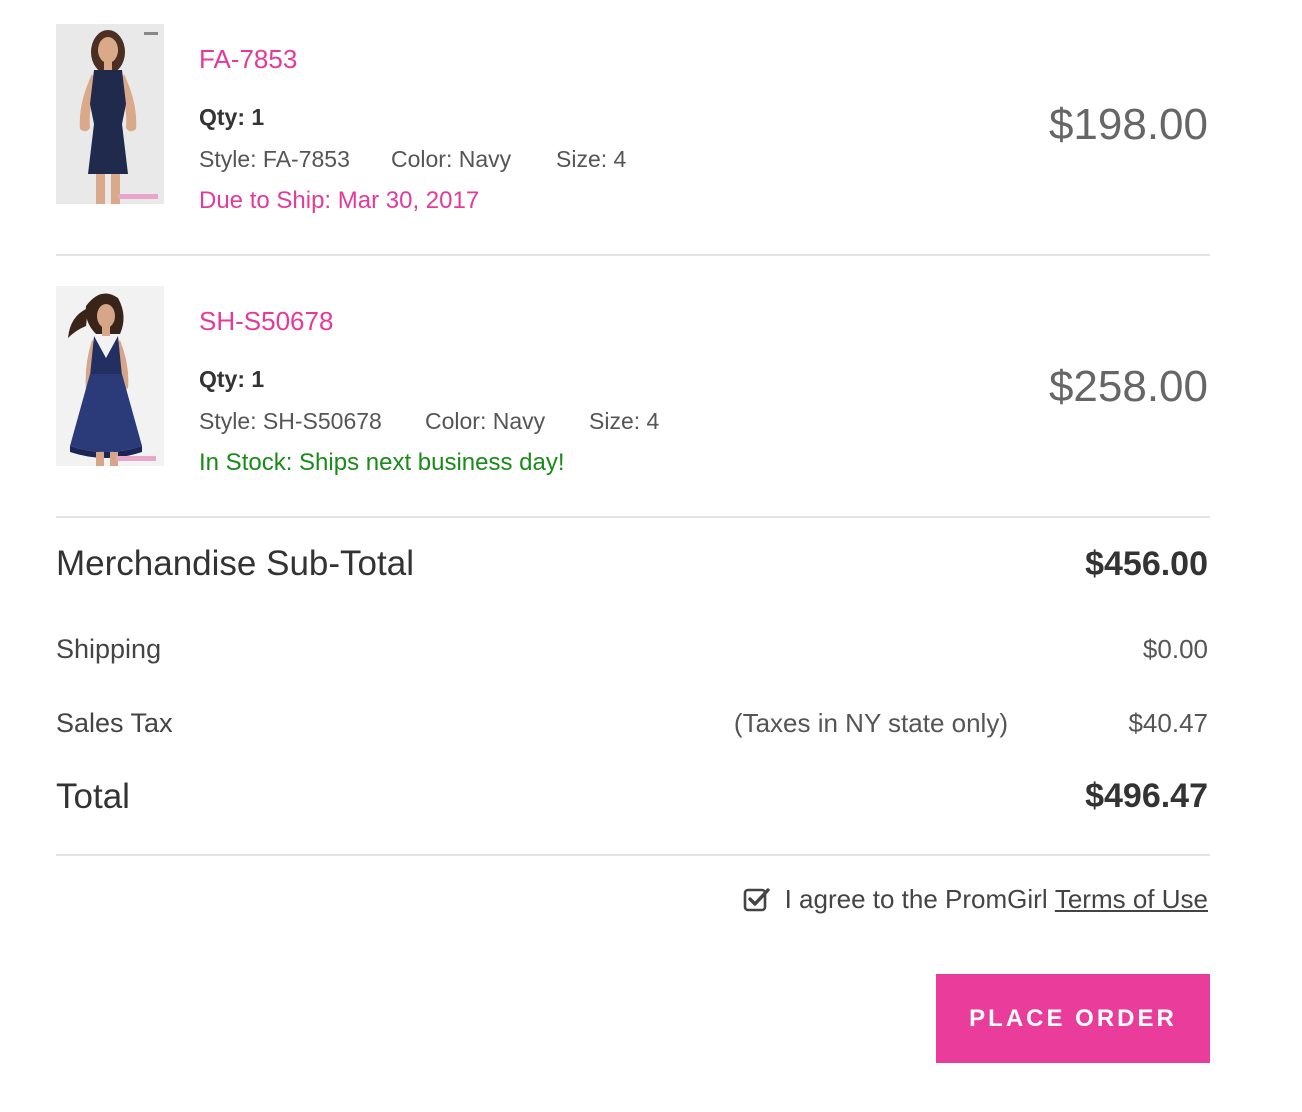 The width and height of the screenshot is (1302, 1112). Describe the element at coordinates (110, 376) in the screenshot. I see `product-image-sh-s50678` at that location.